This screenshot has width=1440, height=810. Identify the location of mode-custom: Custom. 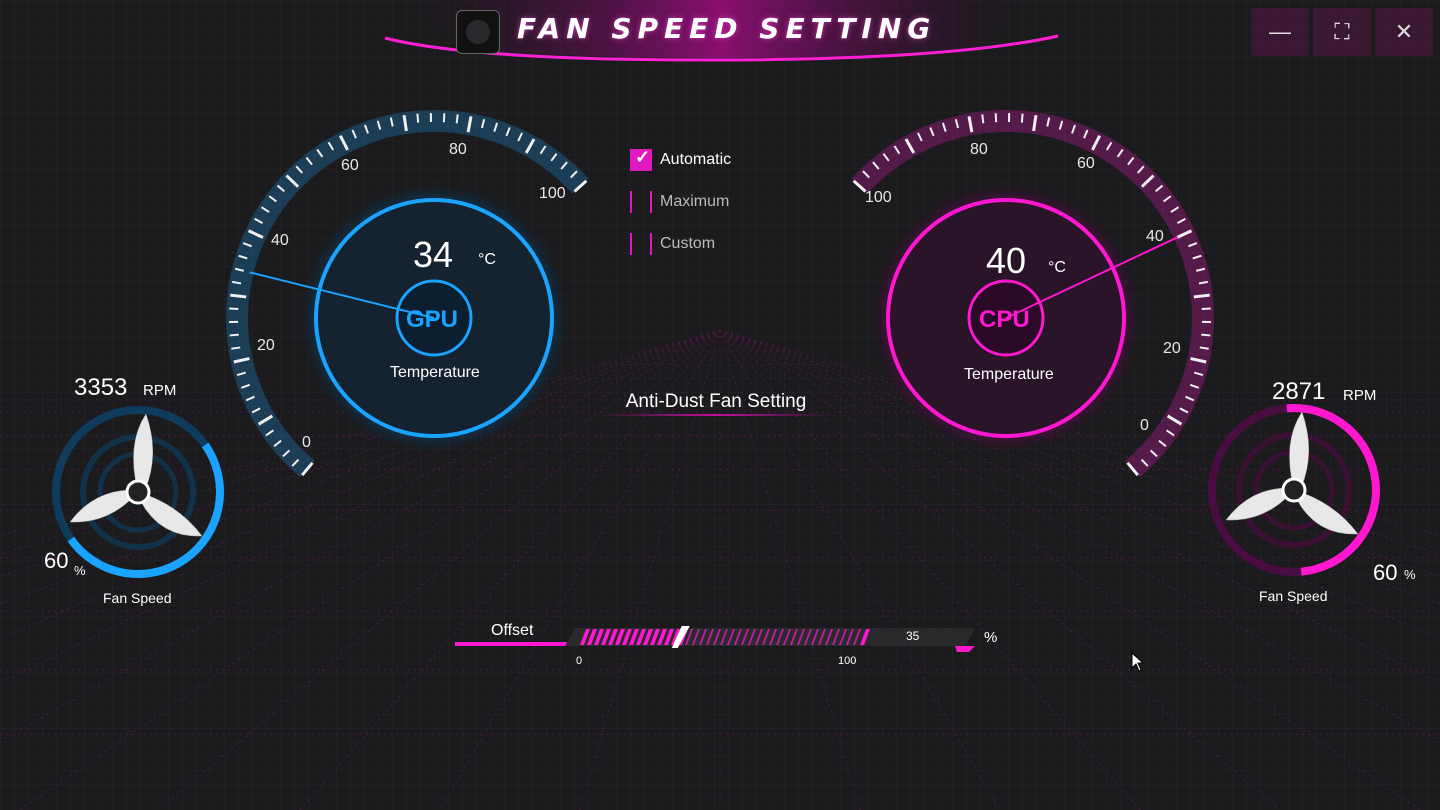
(672, 244).